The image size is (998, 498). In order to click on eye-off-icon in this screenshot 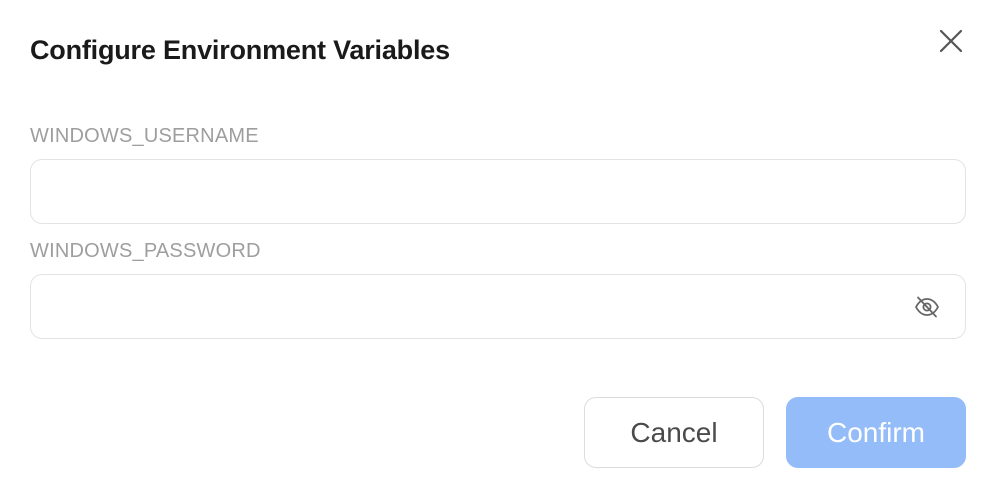, I will do `click(927, 307)`.